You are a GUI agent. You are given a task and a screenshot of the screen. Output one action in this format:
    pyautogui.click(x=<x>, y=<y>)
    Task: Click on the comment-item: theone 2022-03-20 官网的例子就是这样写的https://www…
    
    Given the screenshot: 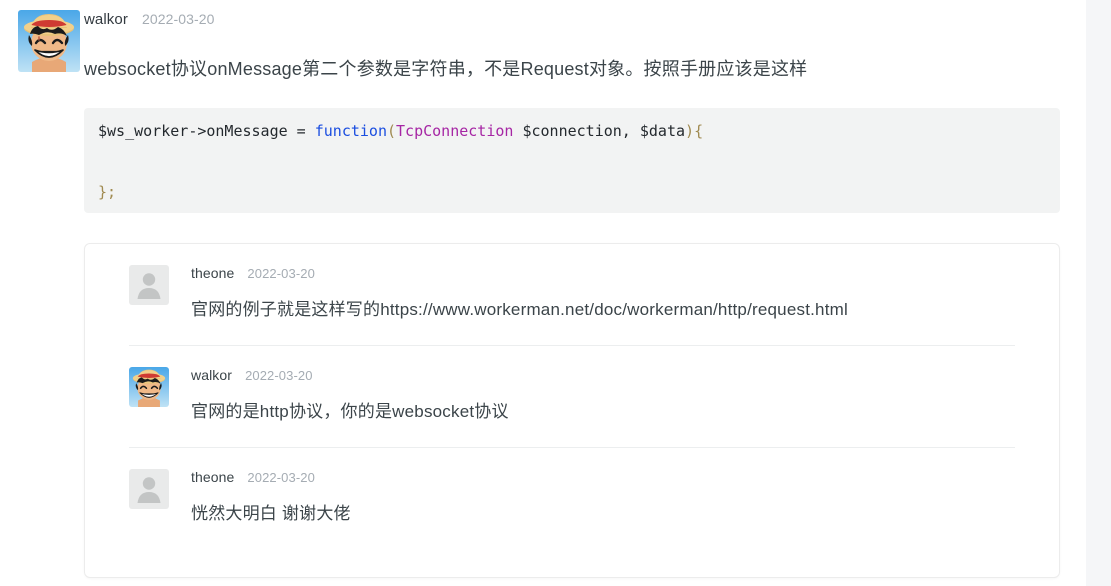 What is the action you would take?
    pyautogui.click(x=572, y=294)
    